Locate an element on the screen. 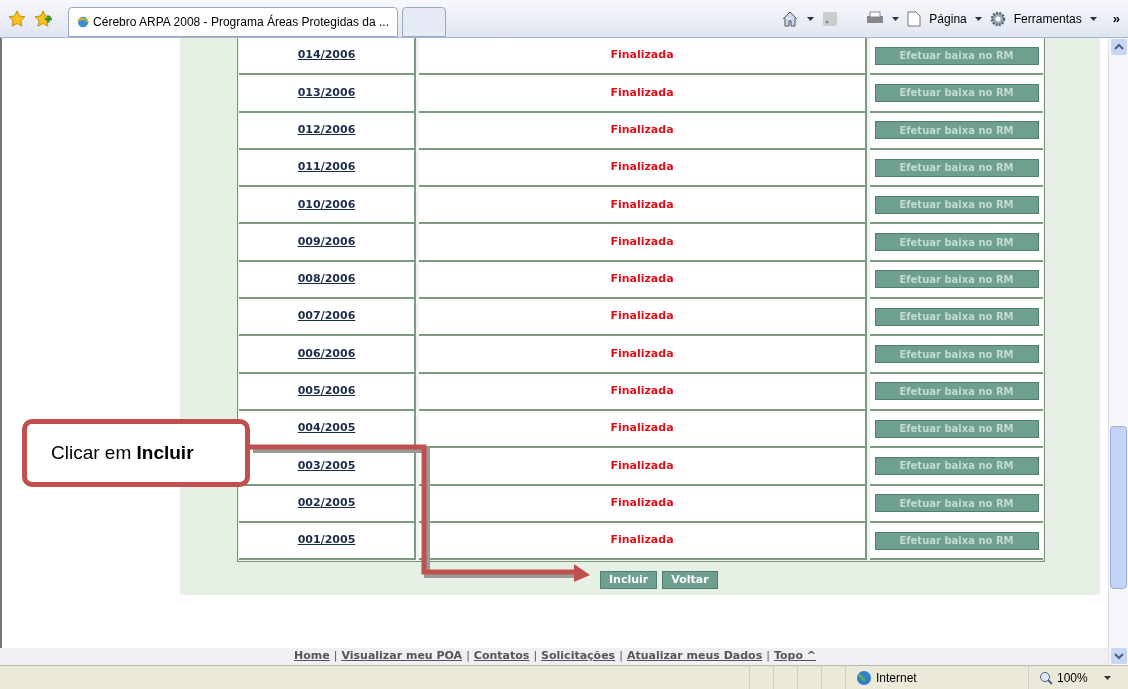 Image resolution: width=1128 pixels, height=689 pixels. zoom-text: 100% is located at coordinates (1072, 677).